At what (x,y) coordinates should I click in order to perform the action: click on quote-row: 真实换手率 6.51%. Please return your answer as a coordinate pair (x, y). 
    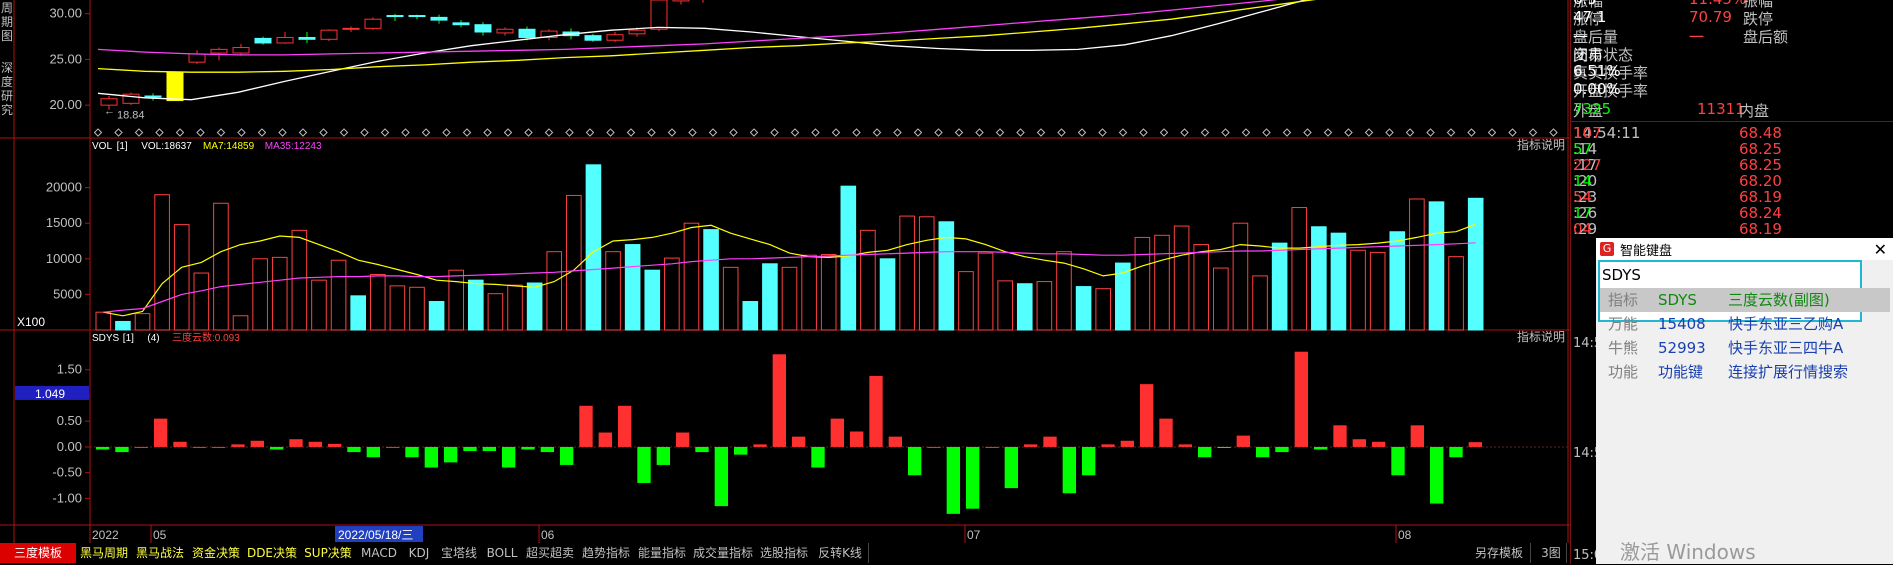
    Looking at the image, I should click on (1732, 72).